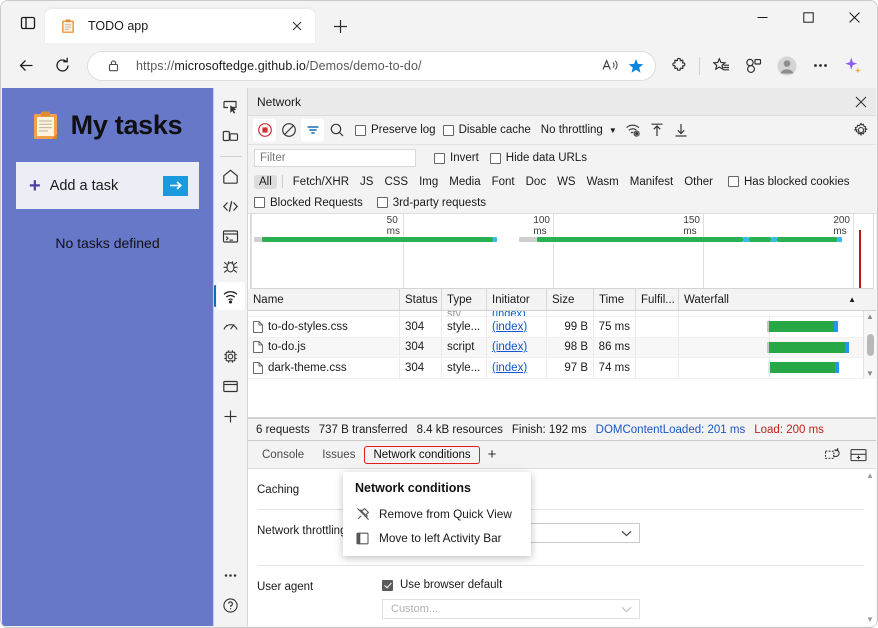 The width and height of the screenshot is (878, 628). Describe the element at coordinates (264, 130) in the screenshot. I see `record-stop-icon` at that location.